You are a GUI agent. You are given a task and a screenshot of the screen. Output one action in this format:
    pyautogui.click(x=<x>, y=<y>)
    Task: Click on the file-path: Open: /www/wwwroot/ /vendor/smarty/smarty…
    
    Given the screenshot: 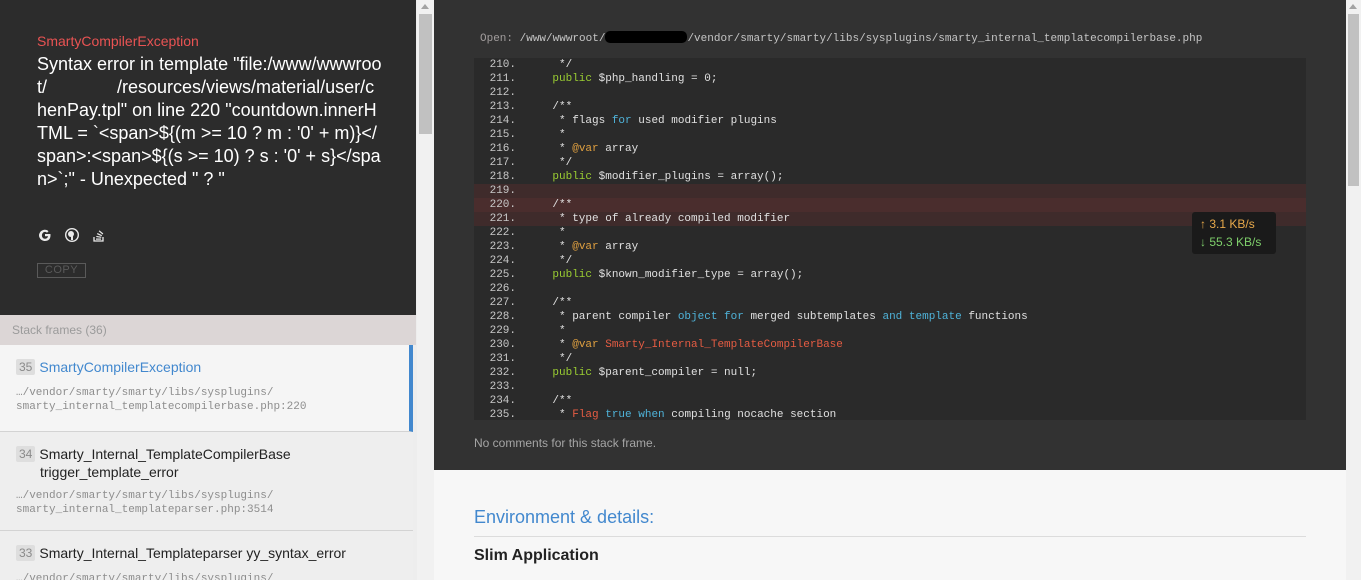 What is the action you would take?
    pyautogui.click(x=841, y=38)
    